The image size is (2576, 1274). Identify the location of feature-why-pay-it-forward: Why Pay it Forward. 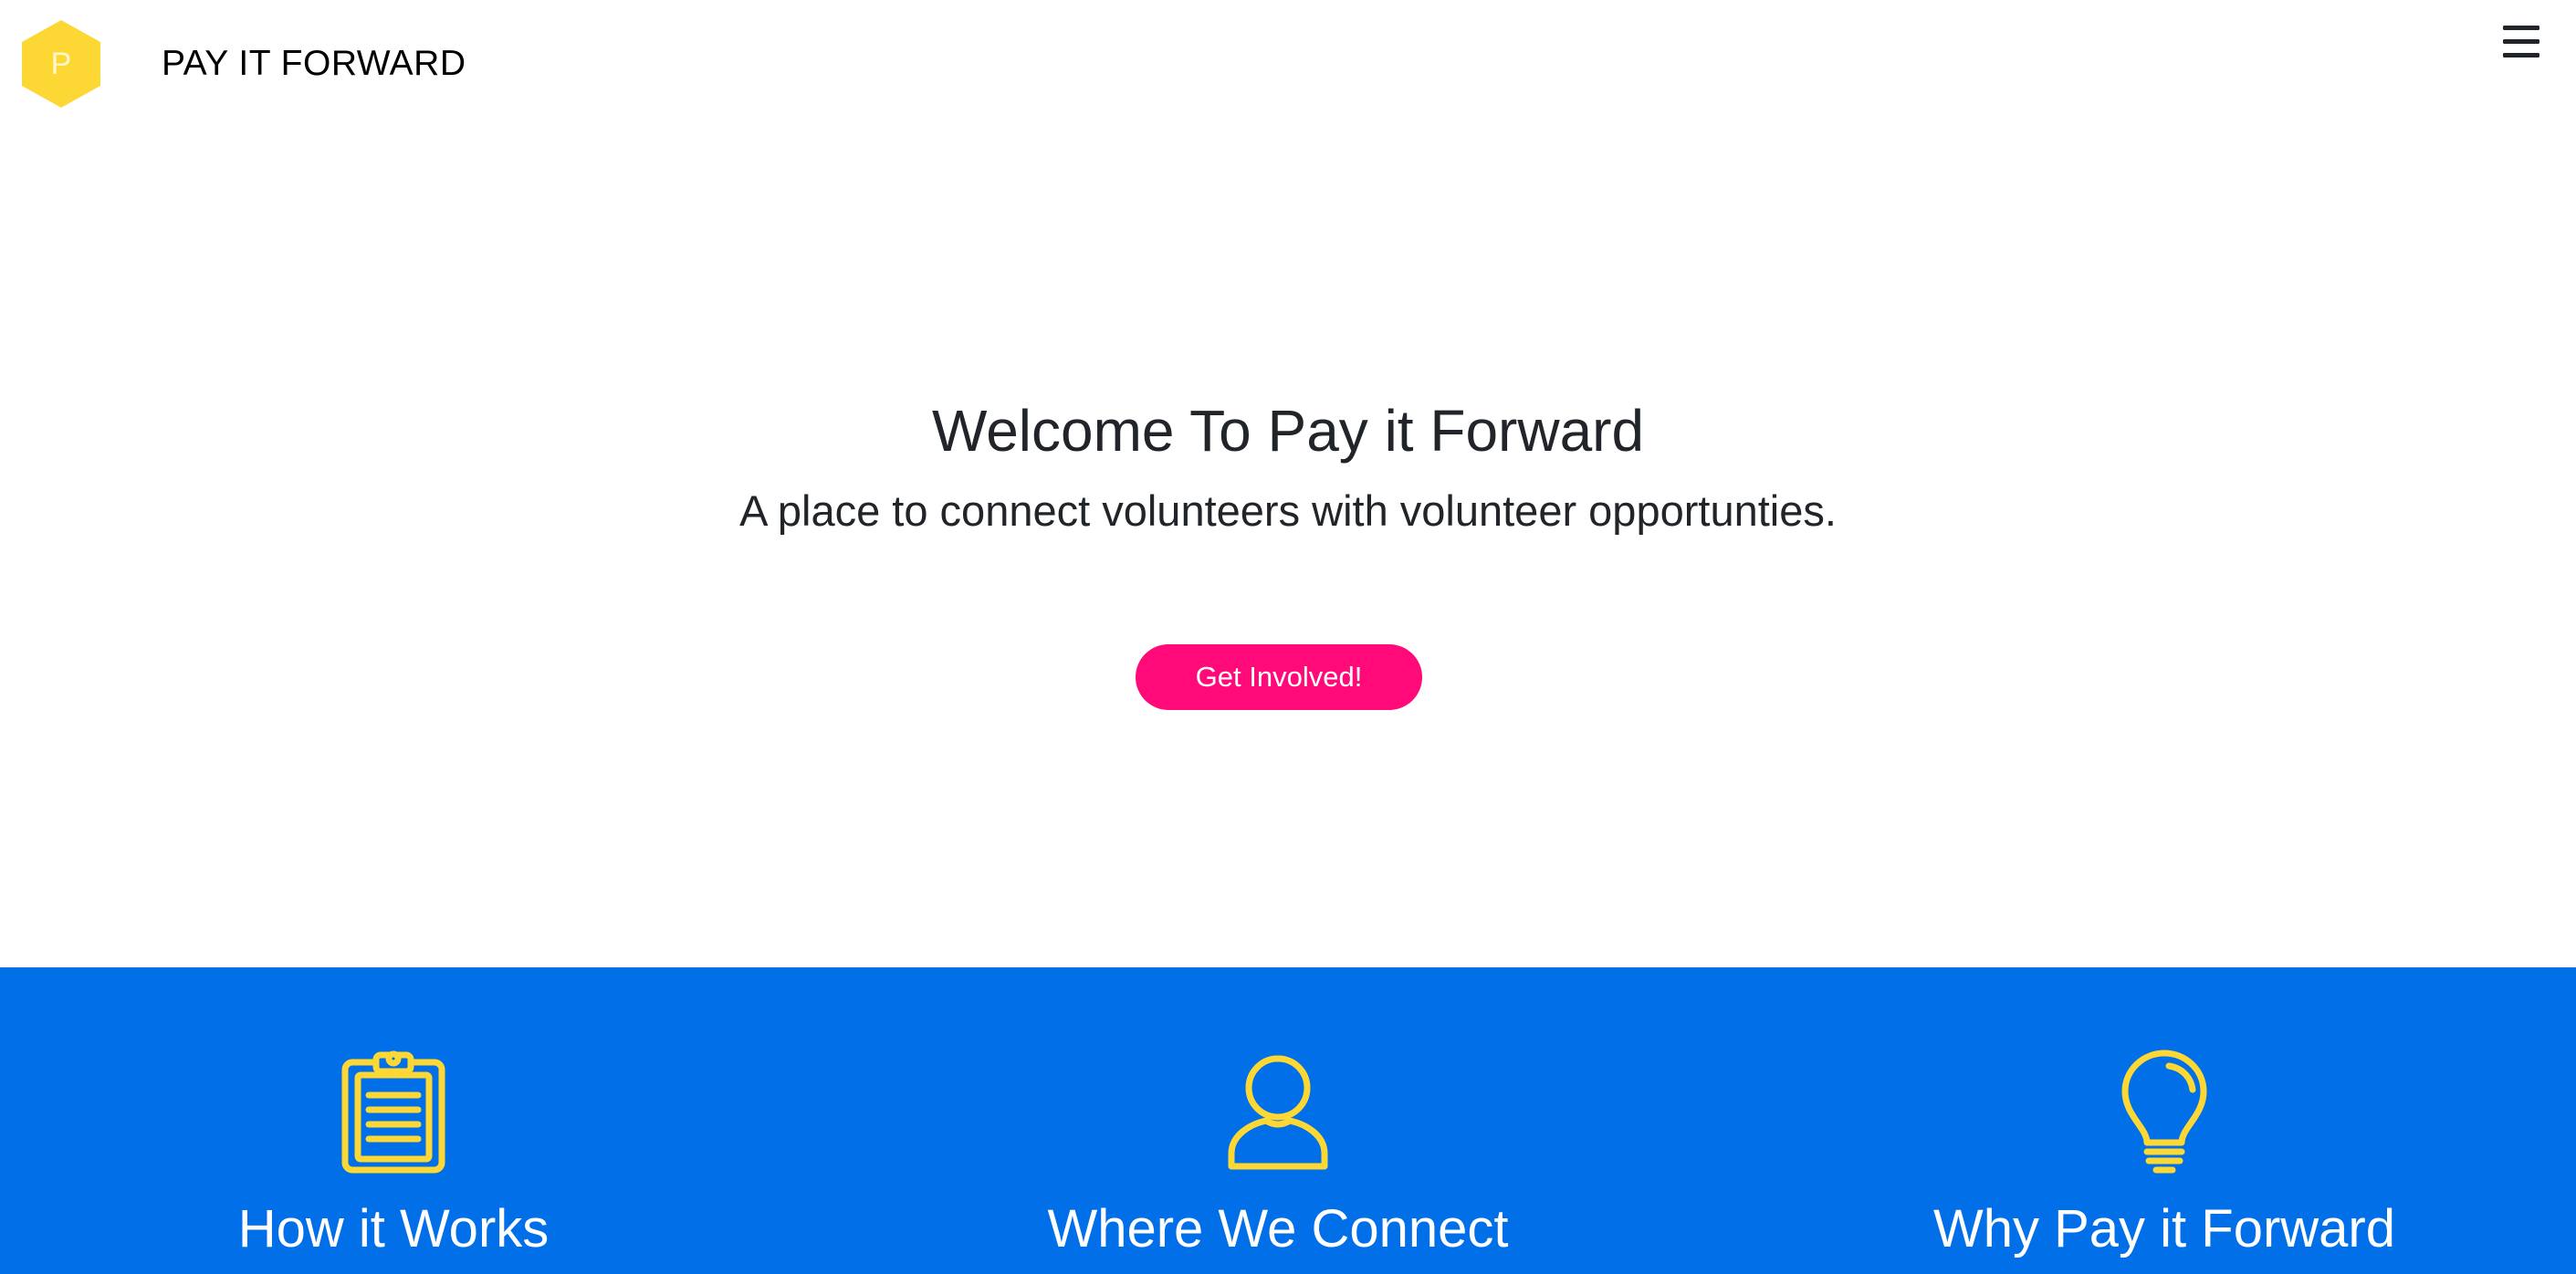
(2164, 1152).